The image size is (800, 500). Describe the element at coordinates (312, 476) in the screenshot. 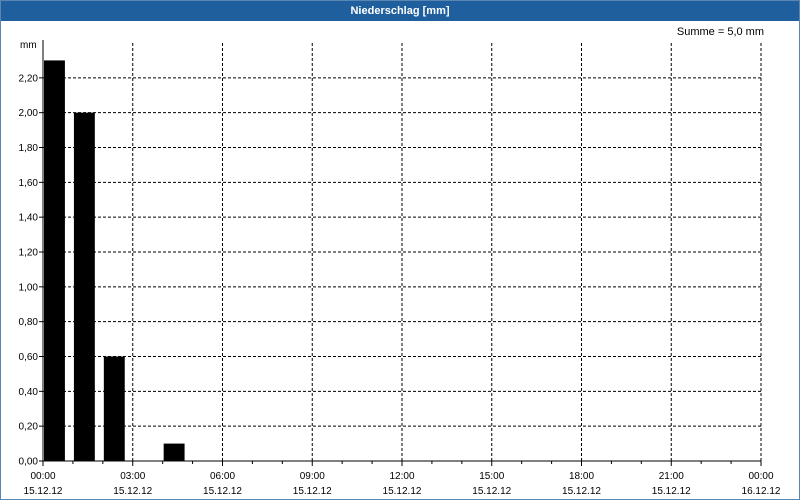

I see `x-tick-time-label: 09:00` at that location.